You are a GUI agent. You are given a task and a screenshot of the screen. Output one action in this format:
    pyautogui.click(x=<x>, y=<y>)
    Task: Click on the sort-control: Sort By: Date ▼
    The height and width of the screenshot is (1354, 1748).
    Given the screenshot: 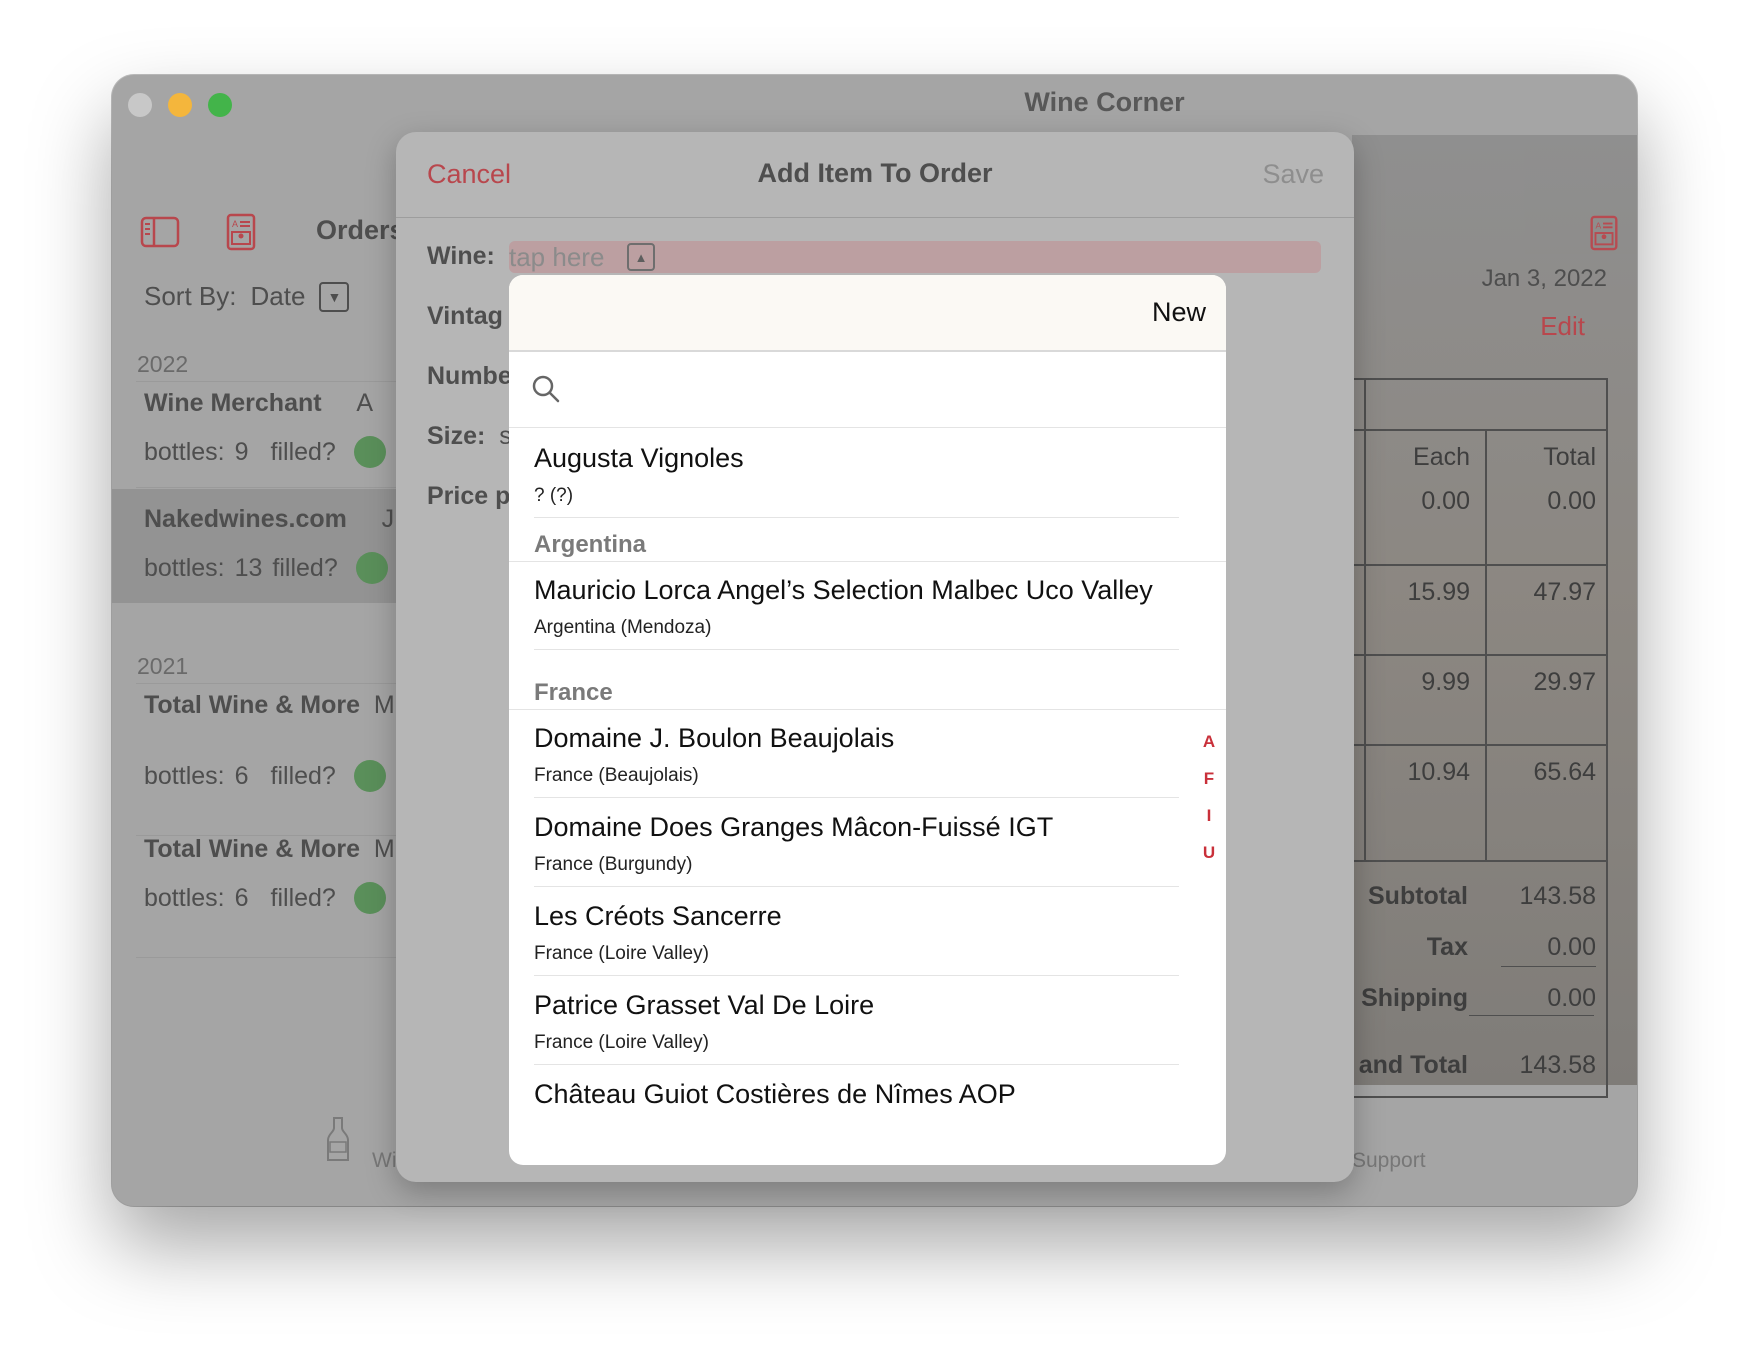 What is the action you would take?
    pyautogui.click(x=247, y=296)
    